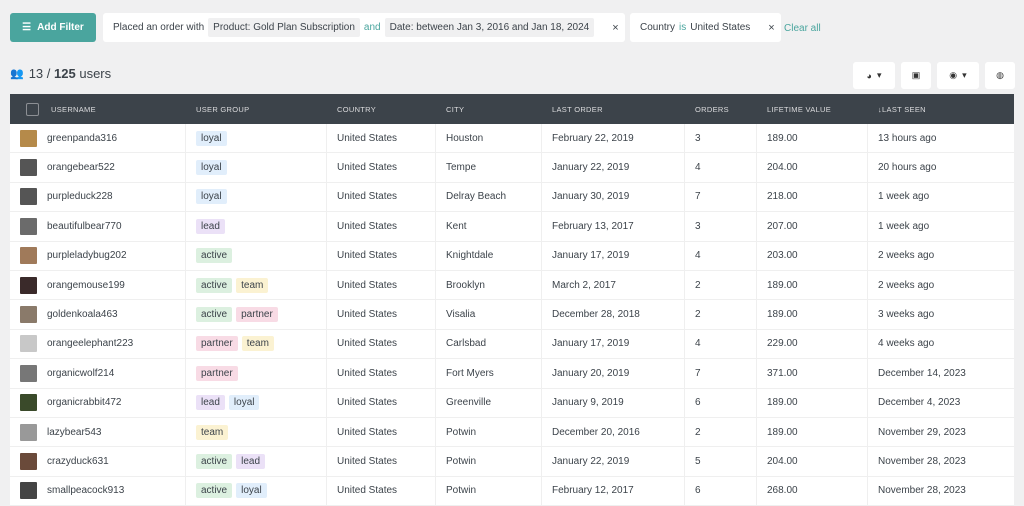  Describe the element at coordinates (17, 74) in the screenshot. I see `users-icon: 👥` at that location.